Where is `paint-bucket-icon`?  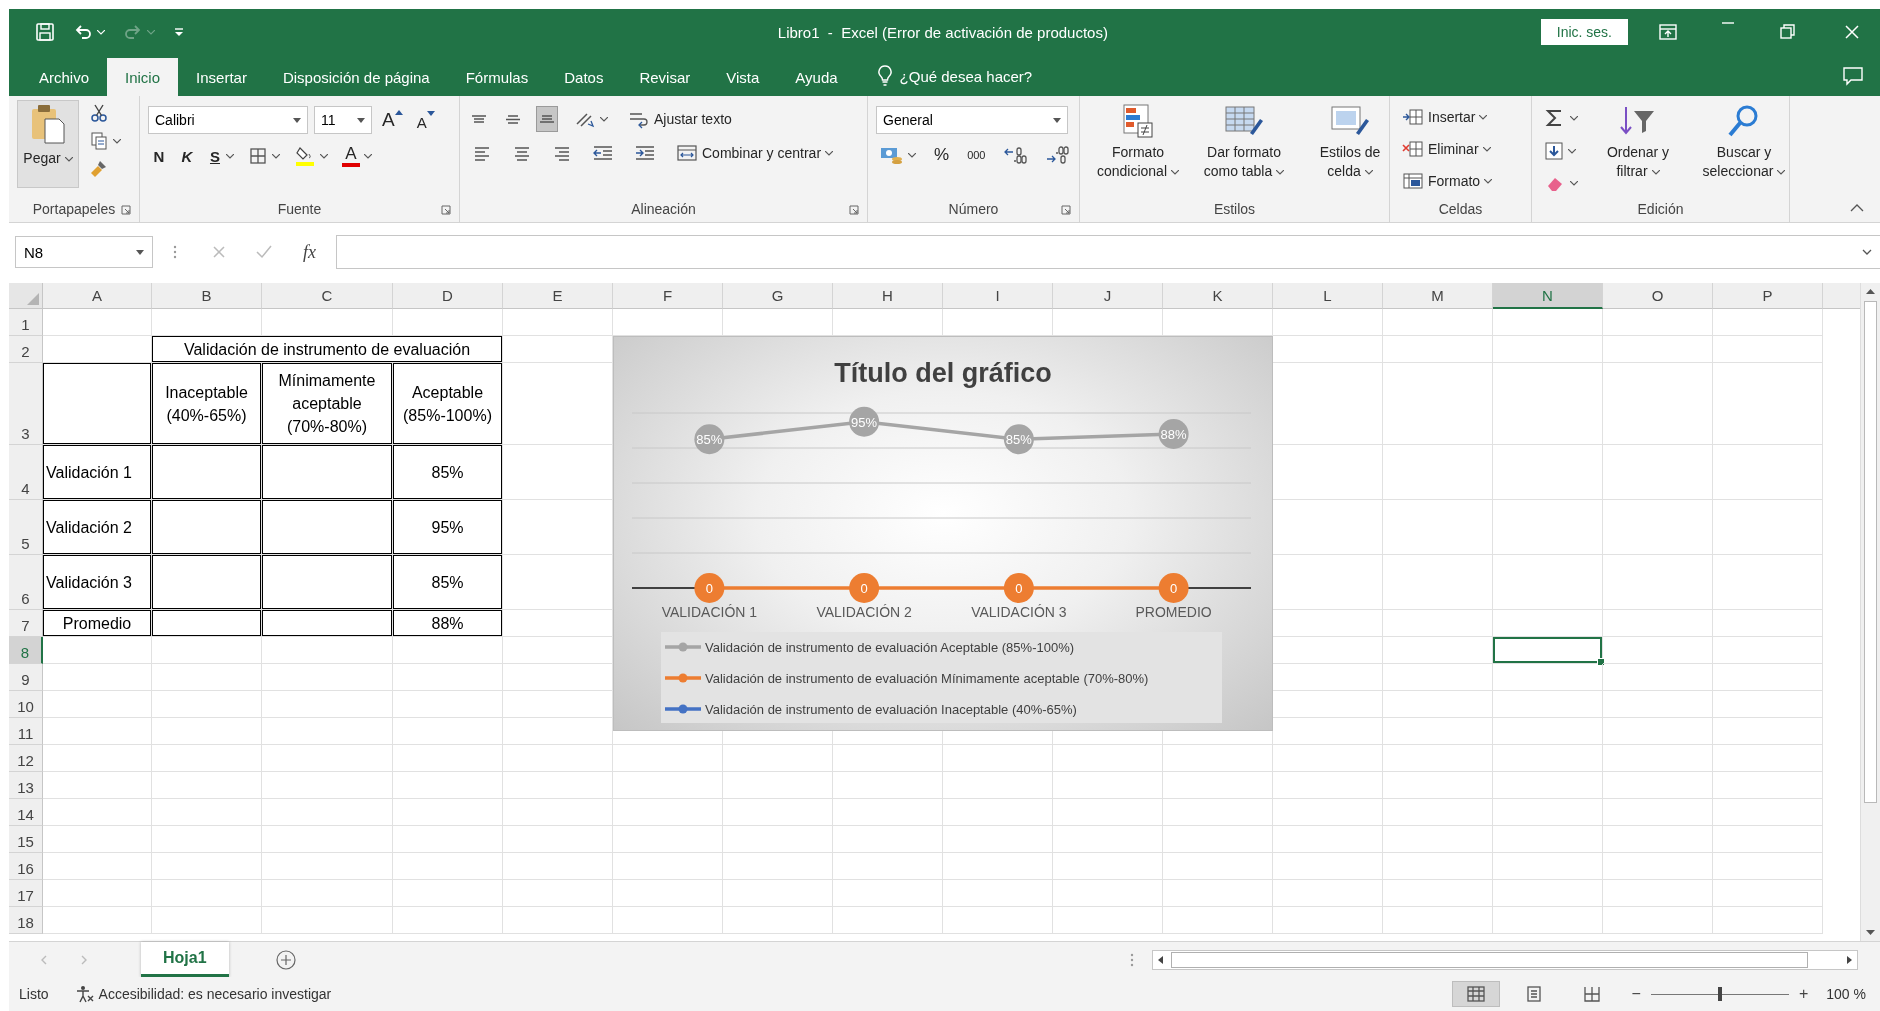
paint-bucket-icon is located at coordinates (305, 156).